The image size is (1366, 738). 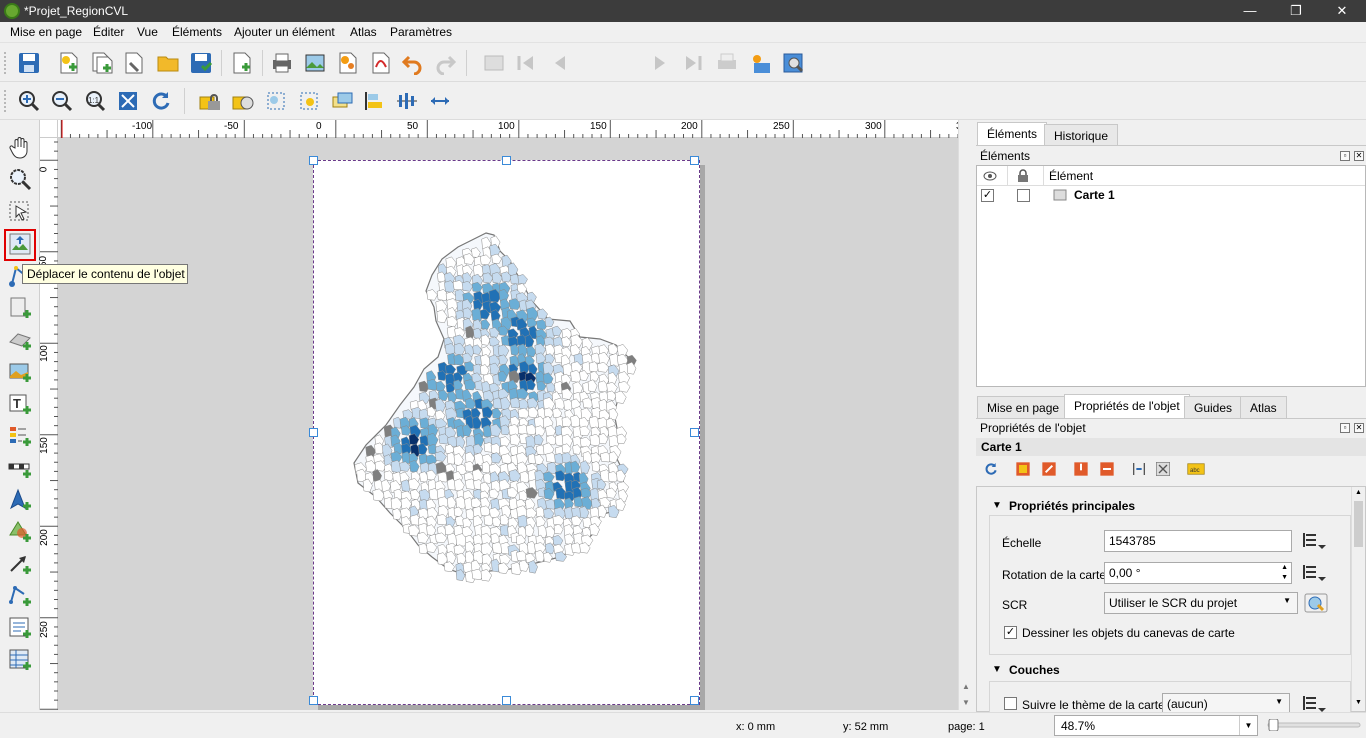 I want to click on view-extent-icon, so click(x=1049, y=469).